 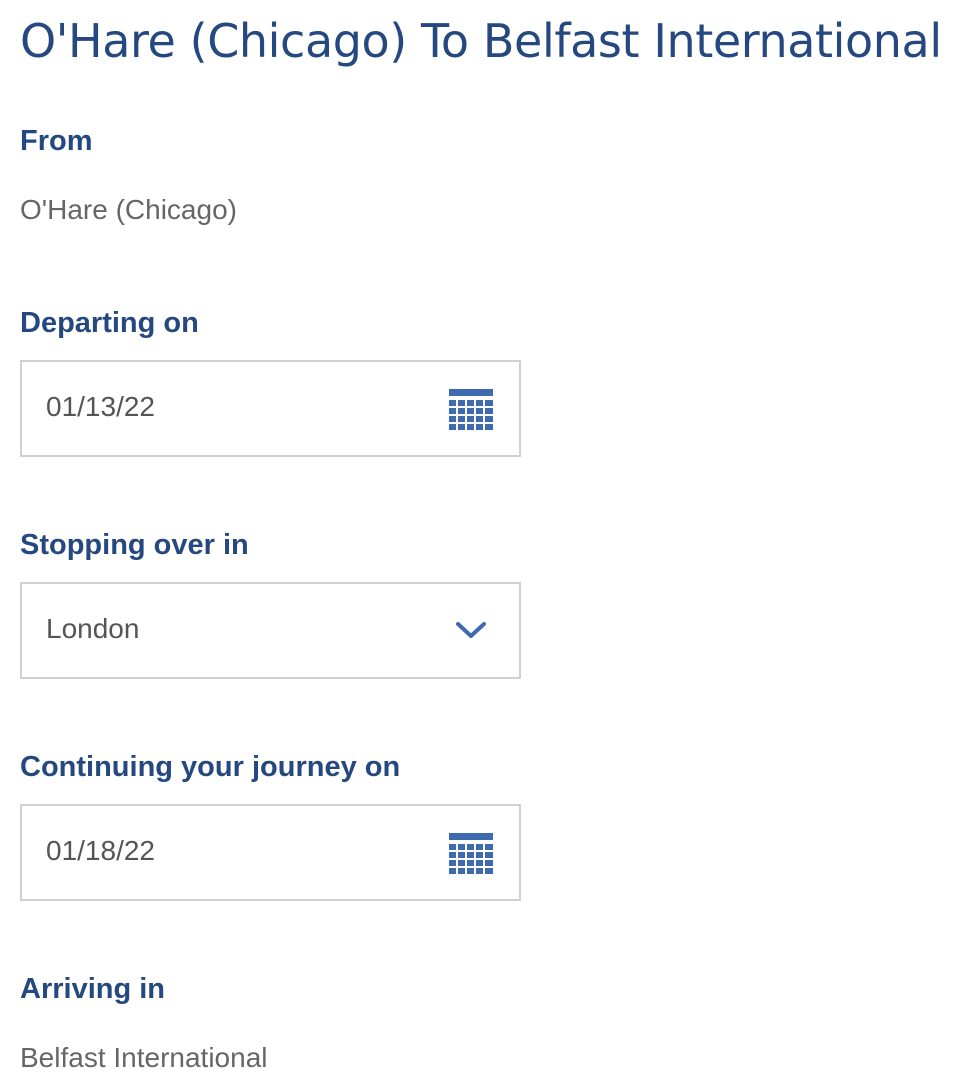 I want to click on departing-date-input: 01/13/22, so click(x=270, y=408).